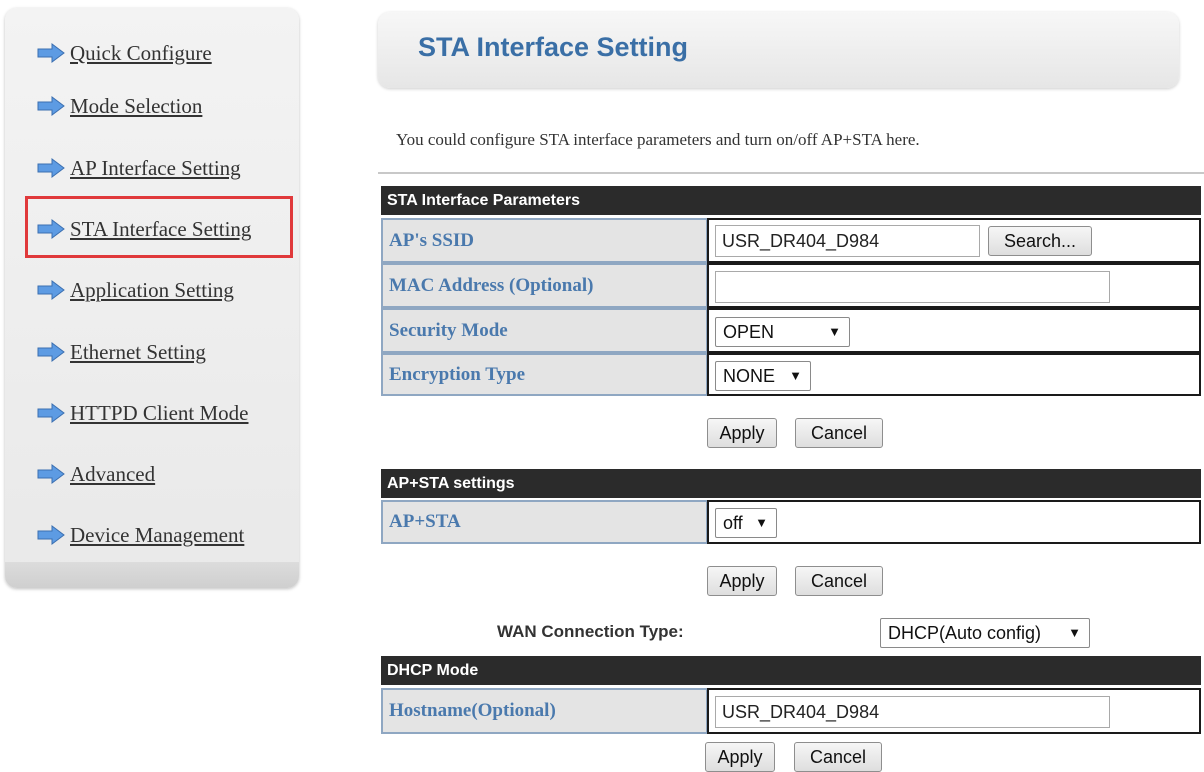  I want to click on sidebar-footer, so click(152, 575).